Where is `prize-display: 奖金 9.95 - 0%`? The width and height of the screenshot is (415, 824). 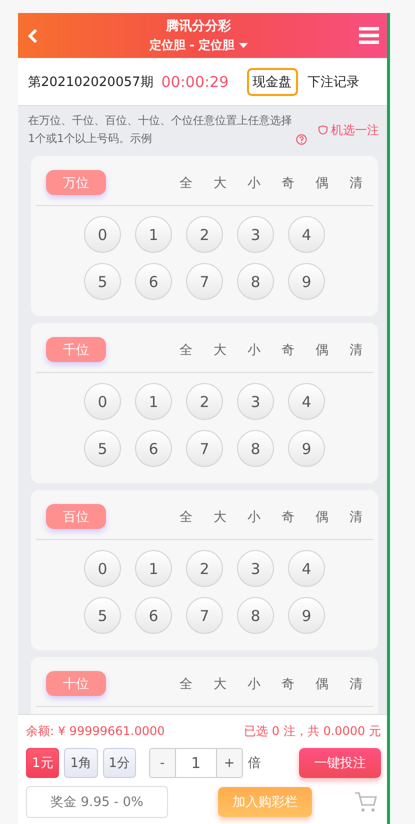 prize-display: 奖金 9.95 - 0% is located at coordinates (97, 802).